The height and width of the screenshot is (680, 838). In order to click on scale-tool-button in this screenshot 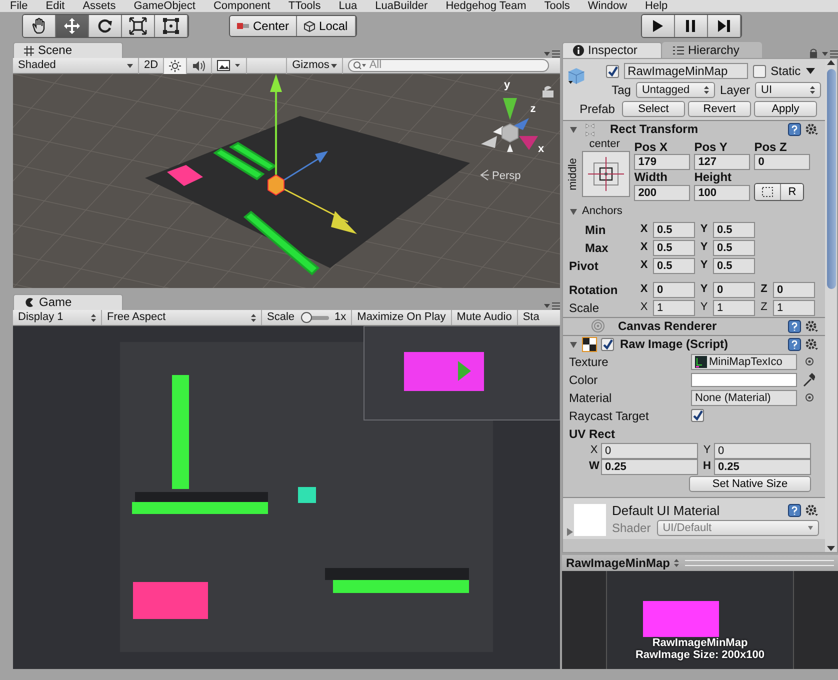, I will do `click(138, 26)`.